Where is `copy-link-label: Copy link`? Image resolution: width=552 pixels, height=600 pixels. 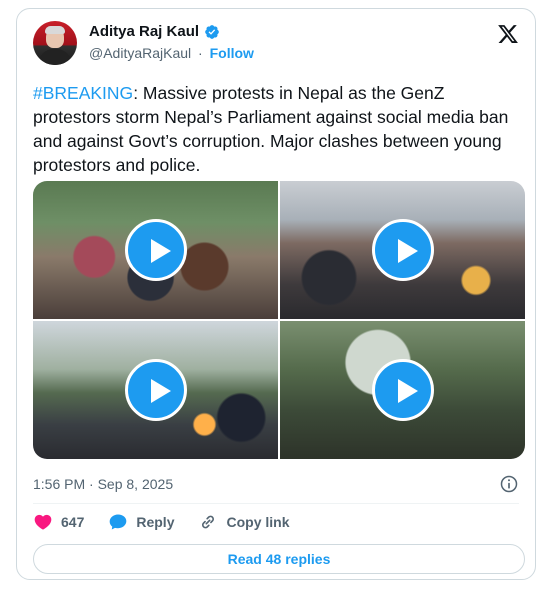
copy-link-label: Copy link is located at coordinates (258, 522).